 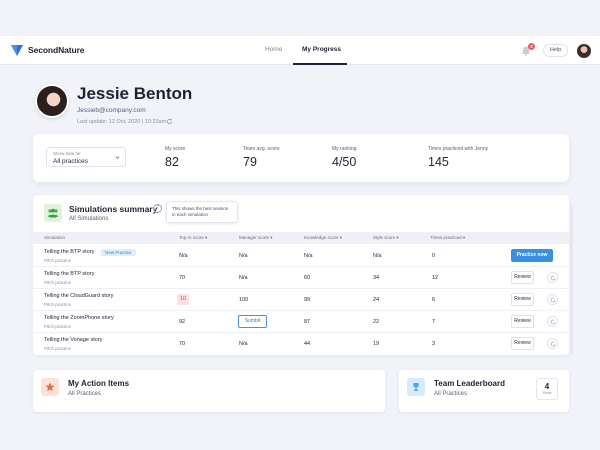 What do you see at coordinates (307, 322) in the screenshot?
I see `knowledge-score: 87` at bounding box center [307, 322].